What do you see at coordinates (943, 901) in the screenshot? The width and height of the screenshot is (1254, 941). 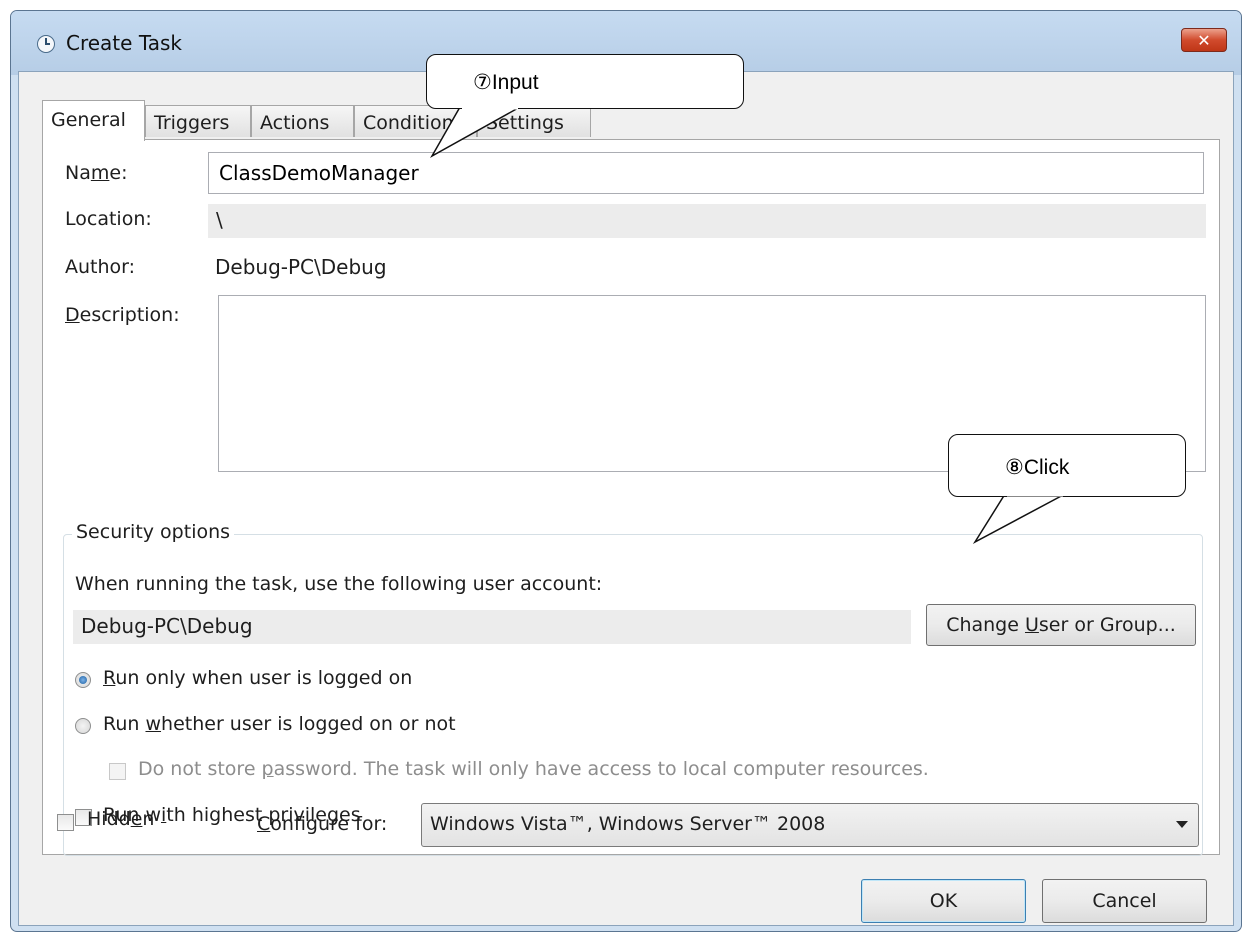 I see `ok-button: OK` at bounding box center [943, 901].